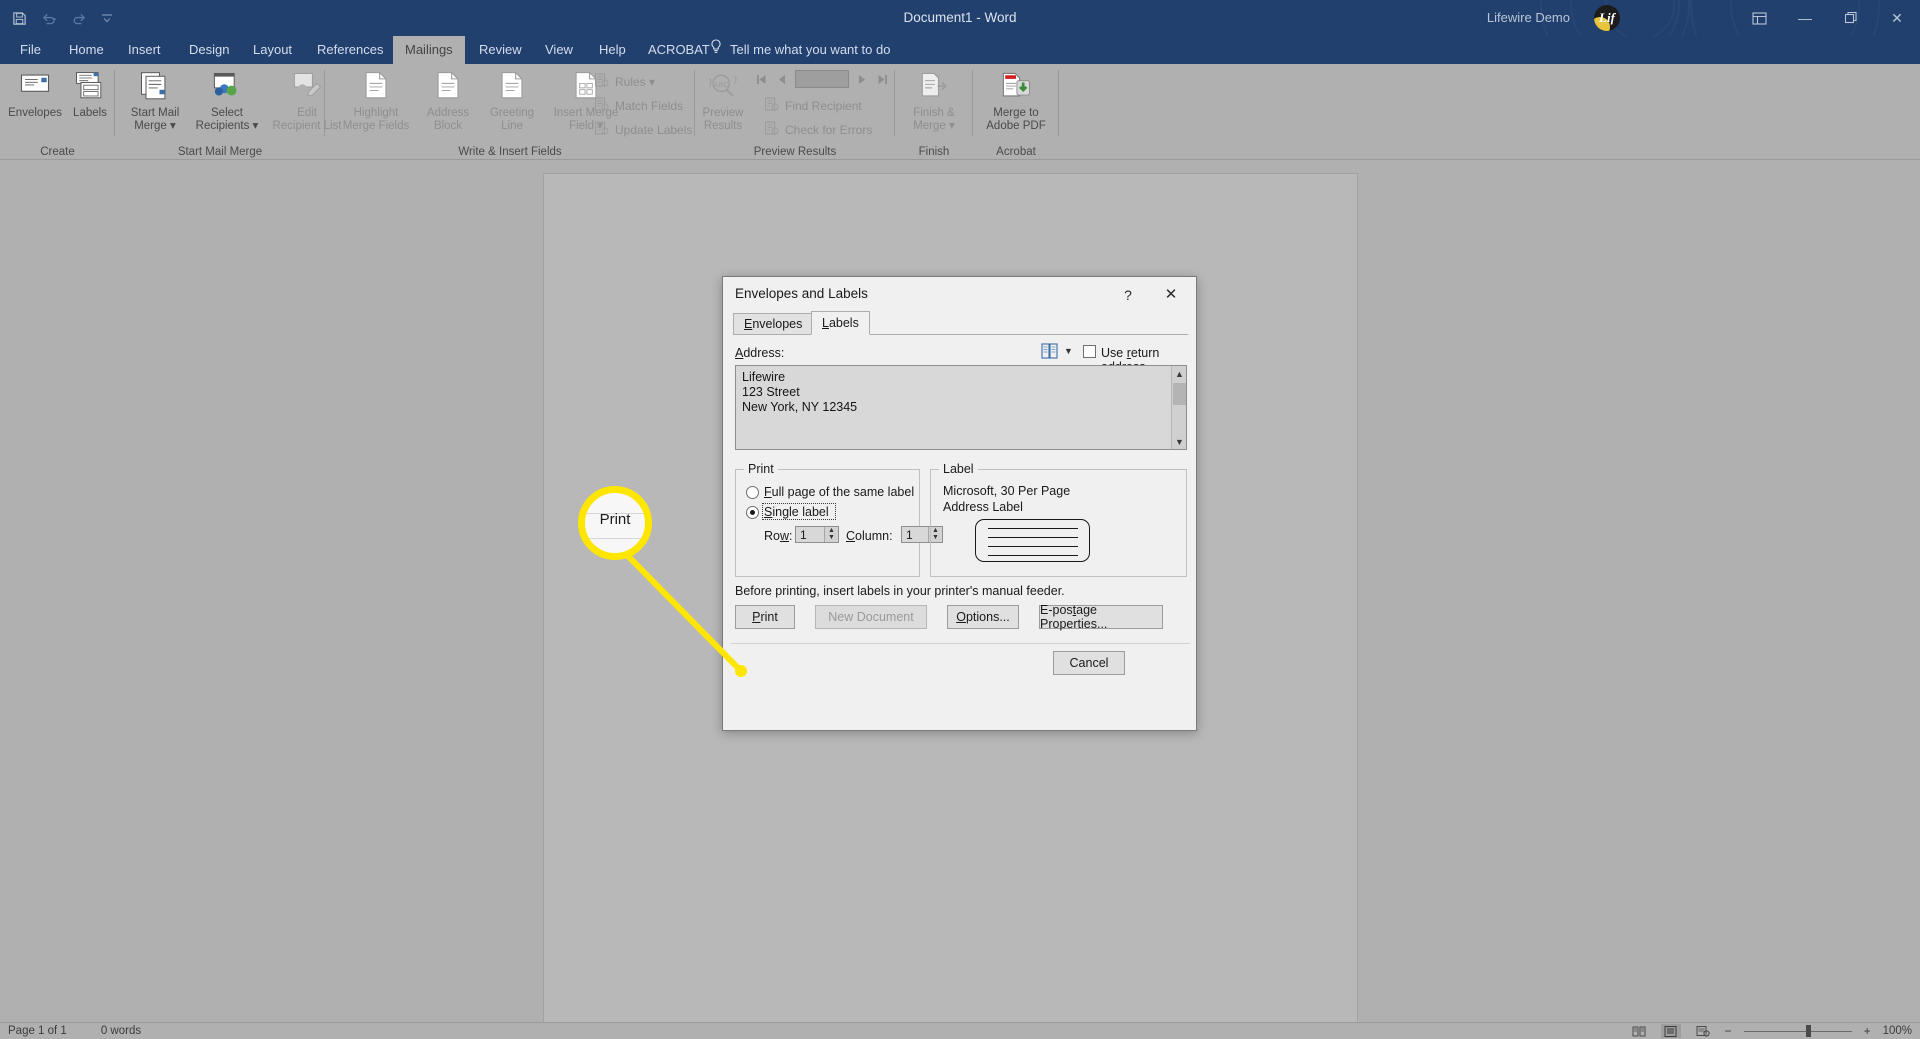 This screenshot has width=1920, height=1039. What do you see at coordinates (839, 492) in the screenshot?
I see `radio-full-page-label: Full page of the same label` at bounding box center [839, 492].